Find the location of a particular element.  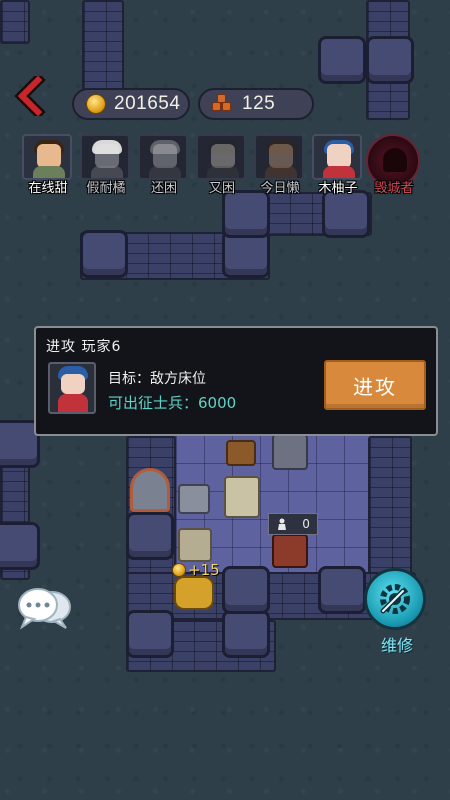

gold-bonus-indicator: +15 is located at coordinates (196, 570).